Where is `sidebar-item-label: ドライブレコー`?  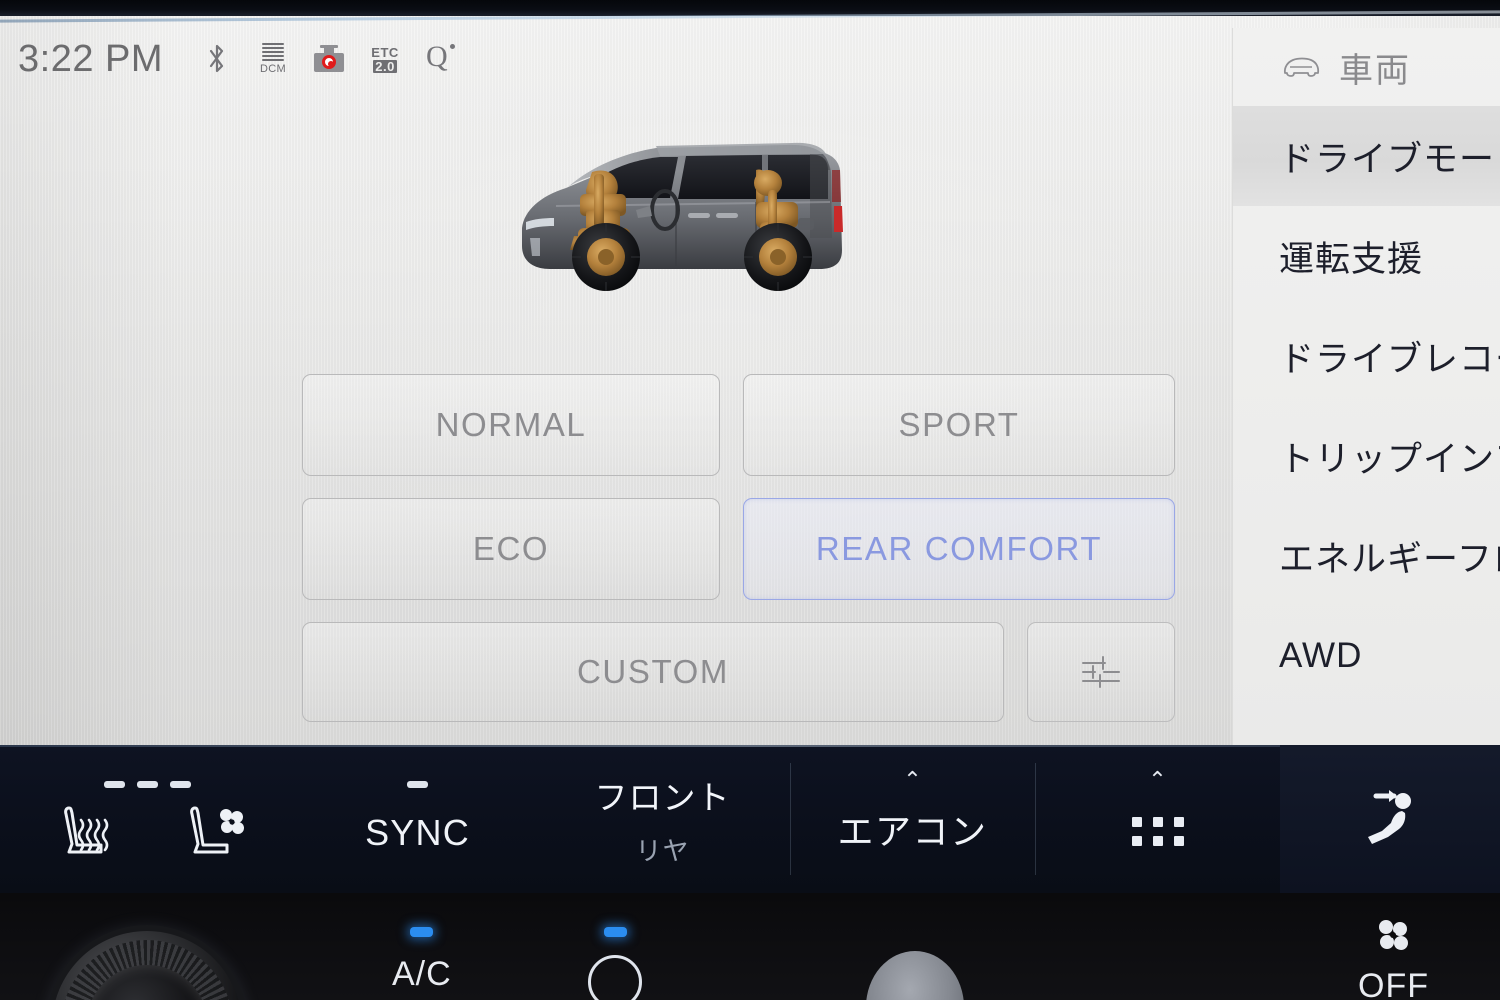 sidebar-item-label: ドライブレコー is located at coordinates (1389, 359).